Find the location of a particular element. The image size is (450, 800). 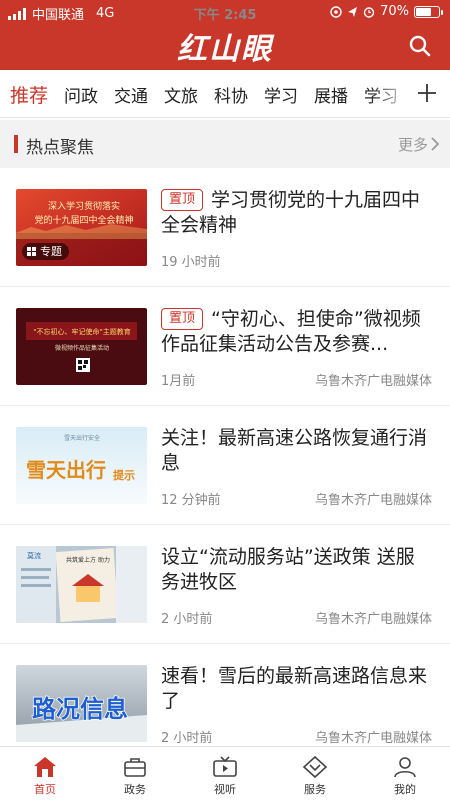

diamond-icon is located at coordinates (315, 767).